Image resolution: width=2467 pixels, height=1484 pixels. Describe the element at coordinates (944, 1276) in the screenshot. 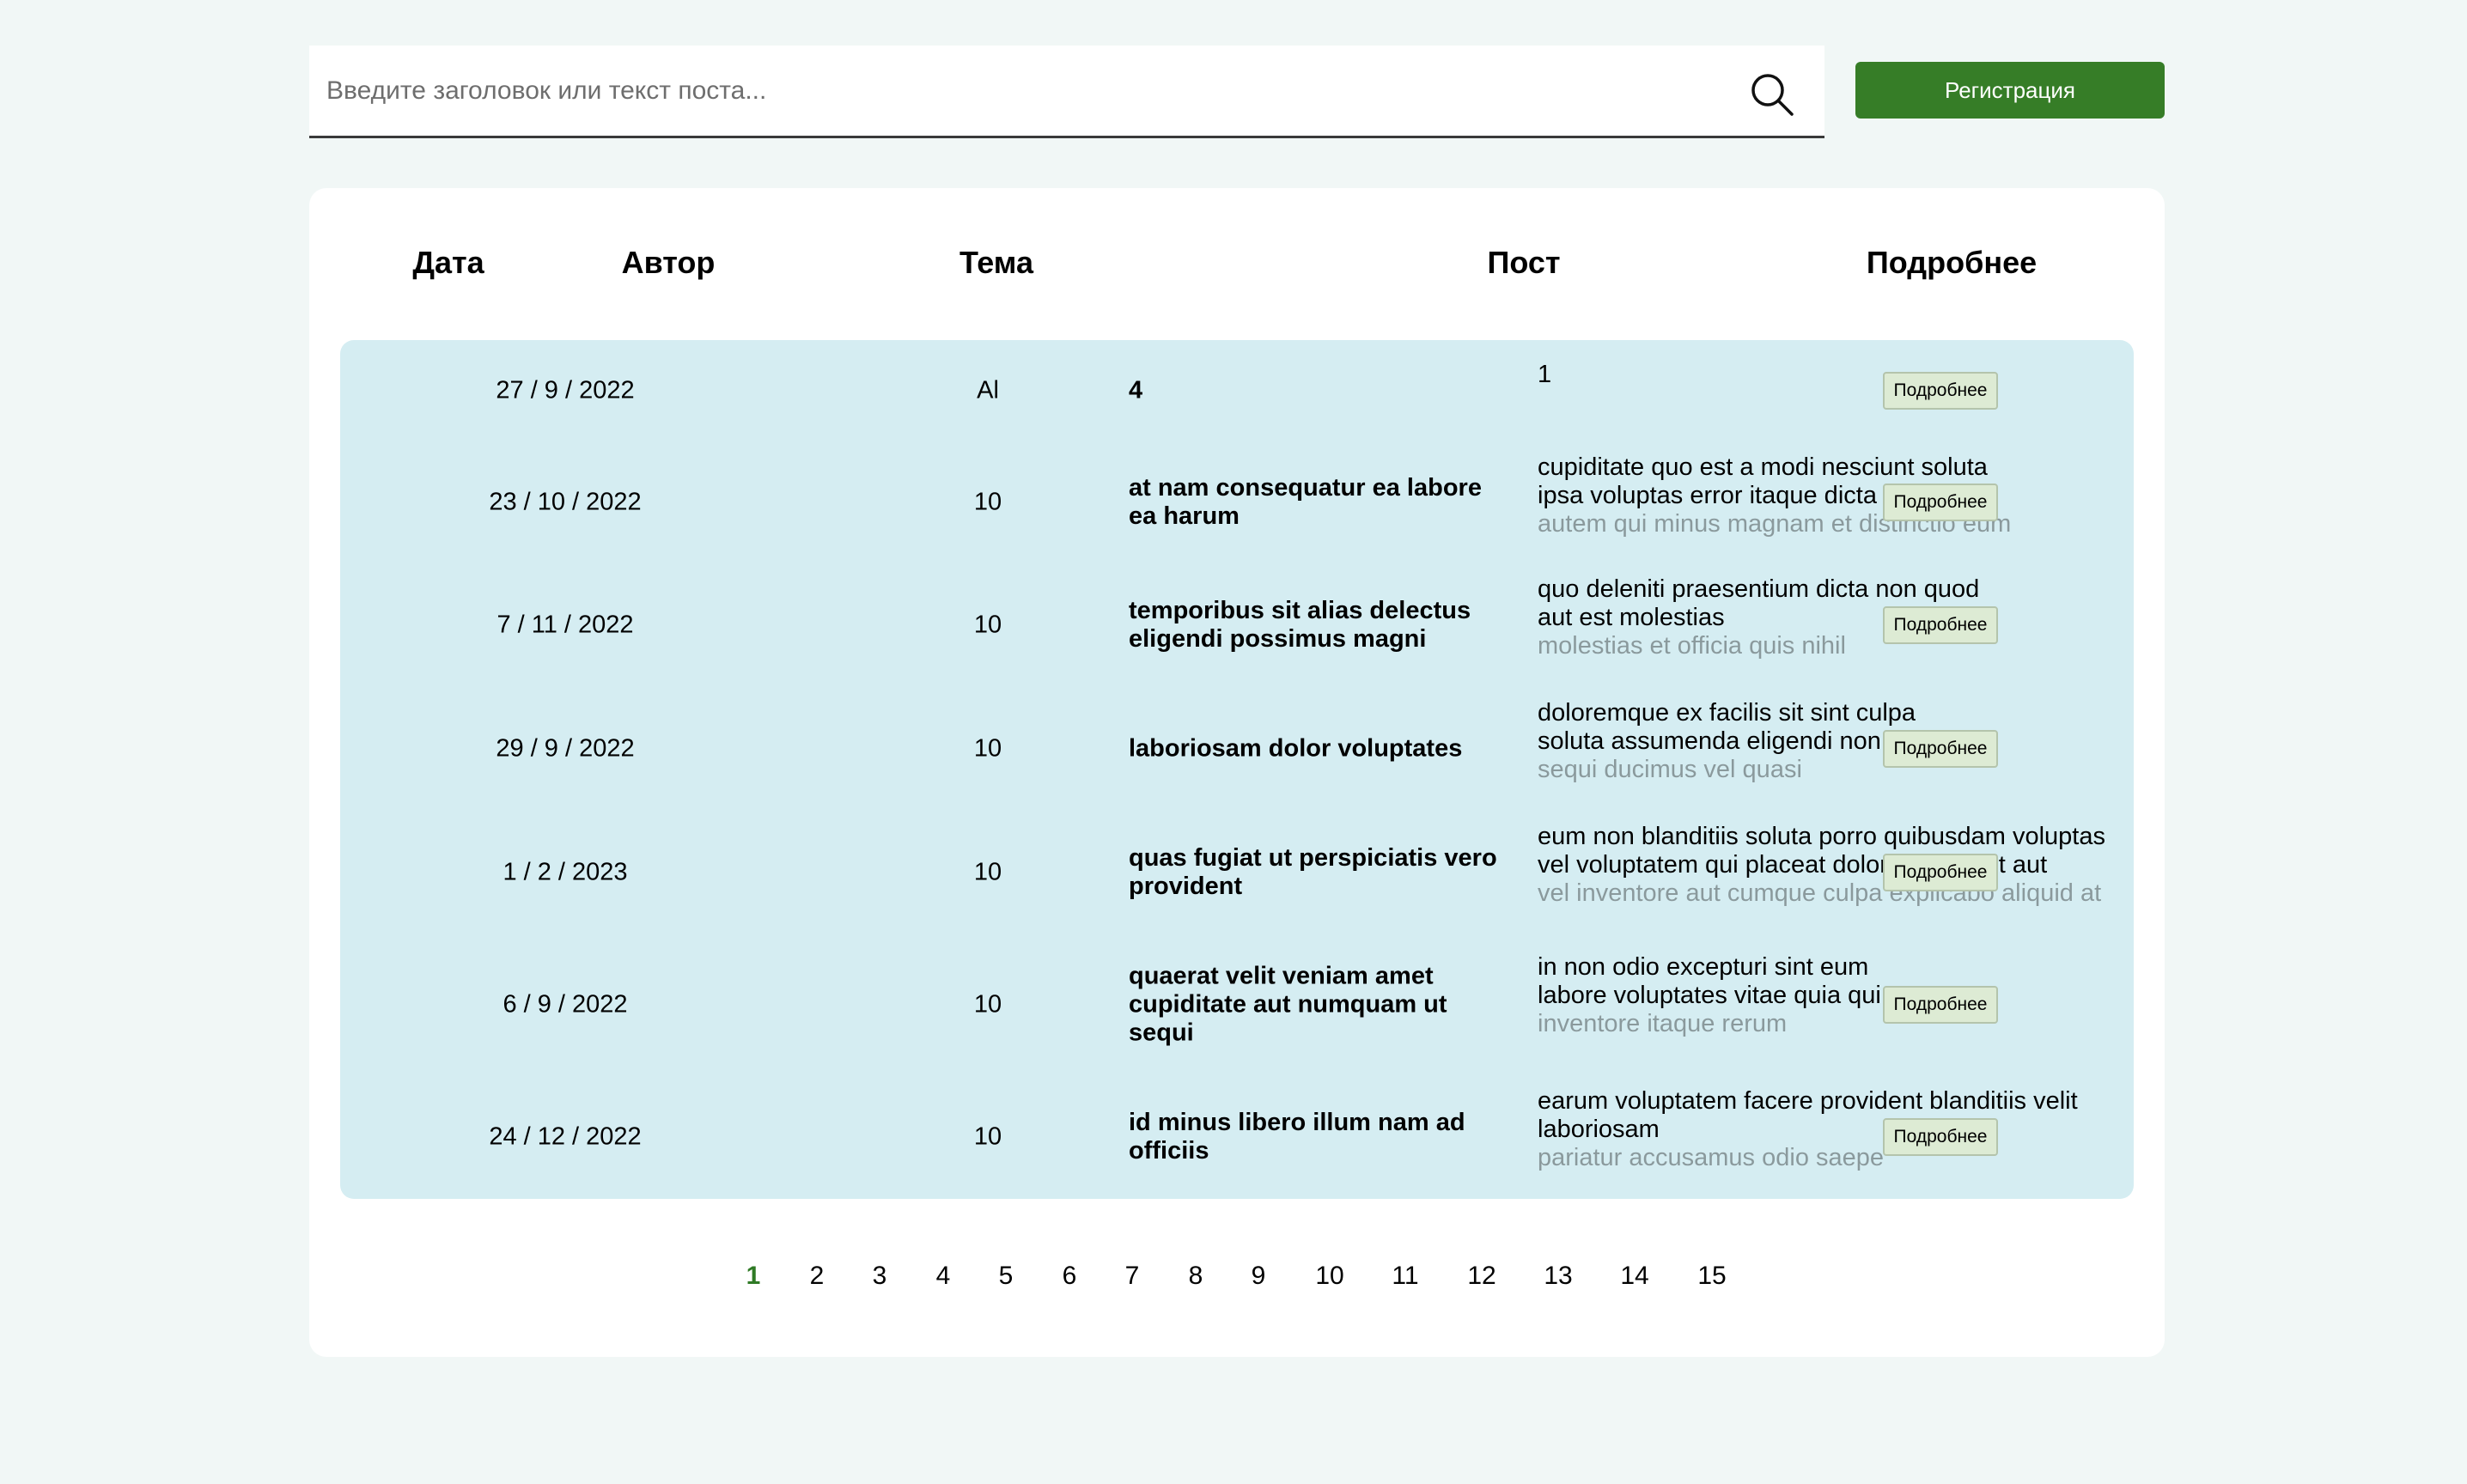

I see `page-link-4: 4` at that location.